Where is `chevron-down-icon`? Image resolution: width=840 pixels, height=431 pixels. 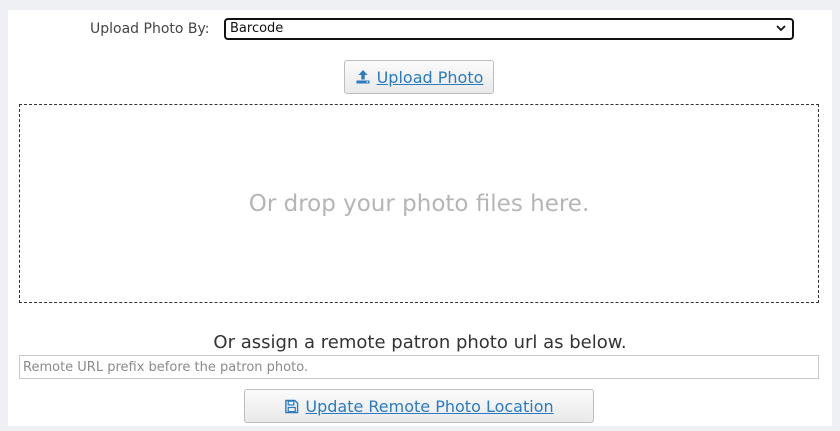 chevron-down-icon is located at coordinates (781, 28).